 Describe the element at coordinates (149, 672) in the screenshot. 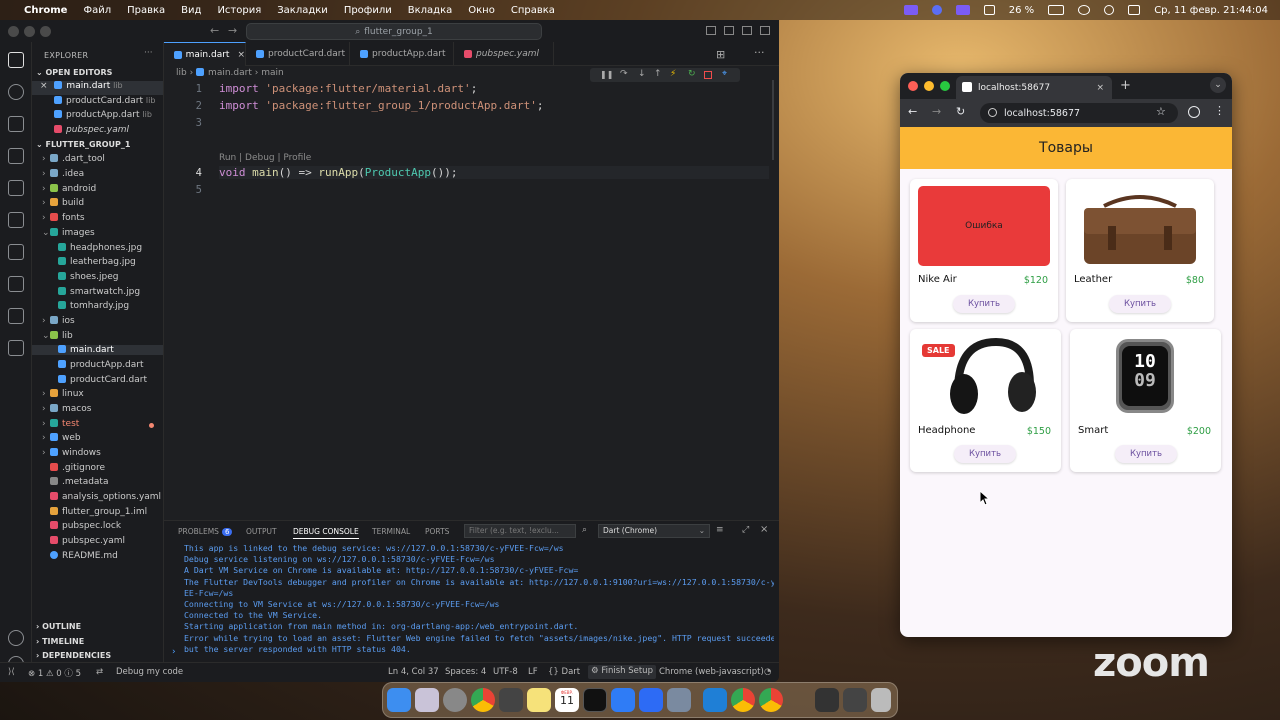

I see `debug-config-status: Debug my code` at that location.